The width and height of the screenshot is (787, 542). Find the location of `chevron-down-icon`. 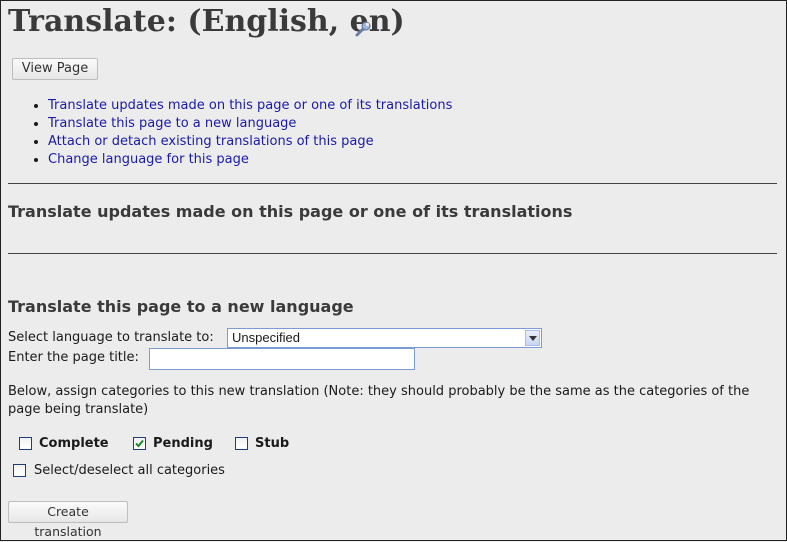

chevron-down-icon is located at coordinates (532, 338).